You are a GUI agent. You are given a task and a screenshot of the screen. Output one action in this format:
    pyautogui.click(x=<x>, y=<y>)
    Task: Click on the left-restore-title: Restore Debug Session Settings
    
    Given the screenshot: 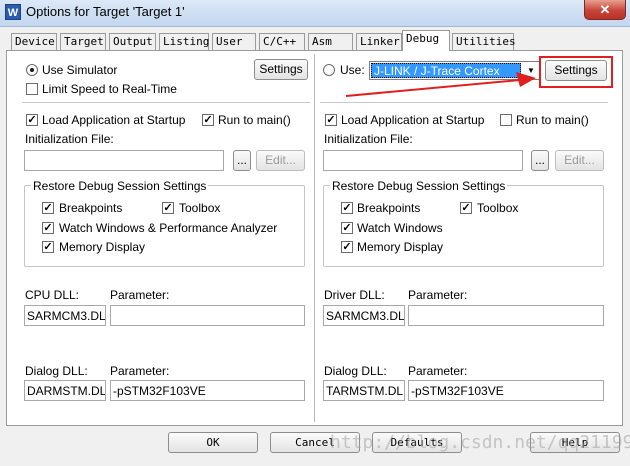 What is the action you would take?
    pyautogui.click(x=120, y=186)
    